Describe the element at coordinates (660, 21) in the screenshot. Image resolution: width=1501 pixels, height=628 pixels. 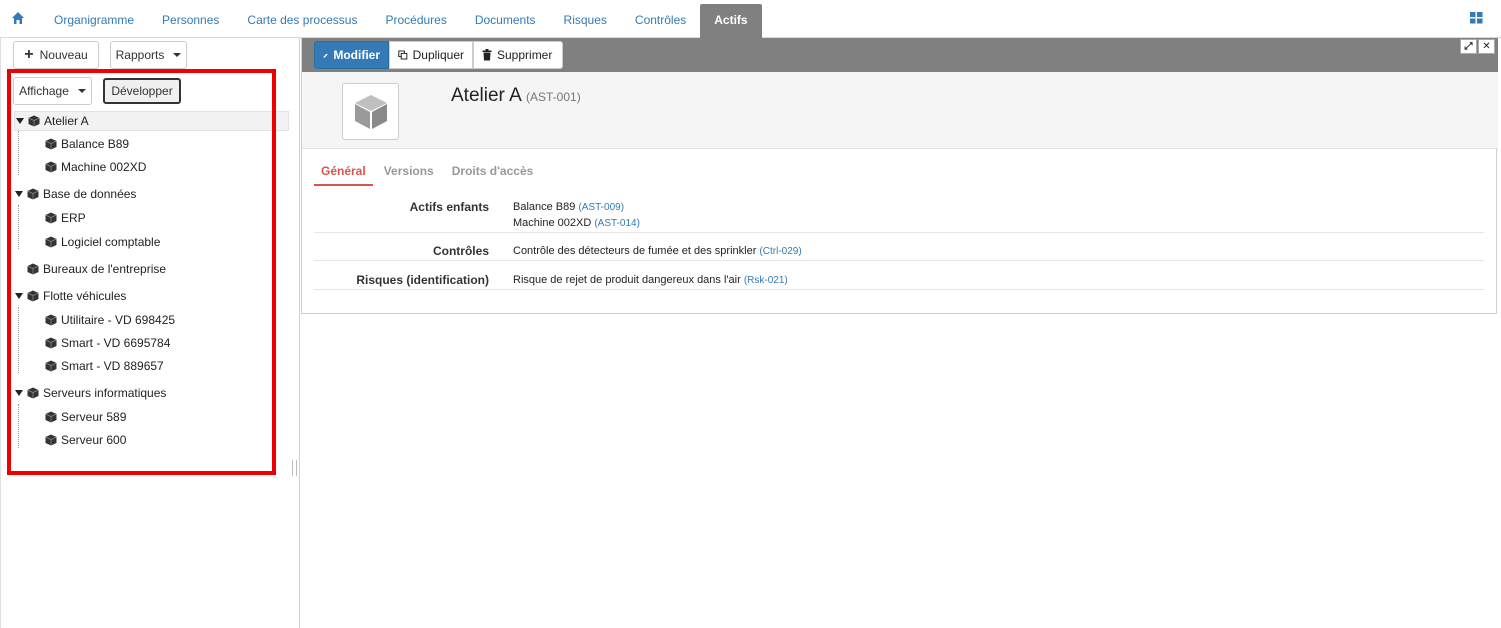
I see `tab-controles: Contrôles` at that location.